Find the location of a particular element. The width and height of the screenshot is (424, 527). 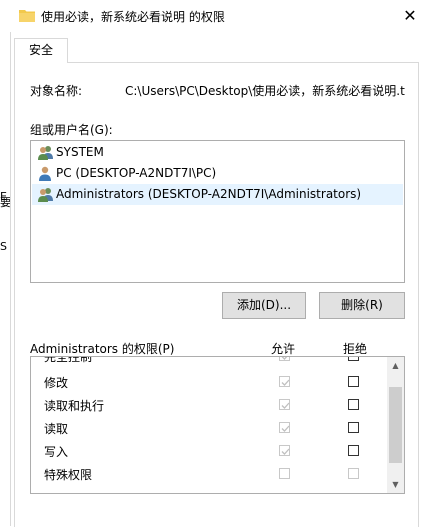

group-item-label: SYSTEM is located at coordinates (80, 152).